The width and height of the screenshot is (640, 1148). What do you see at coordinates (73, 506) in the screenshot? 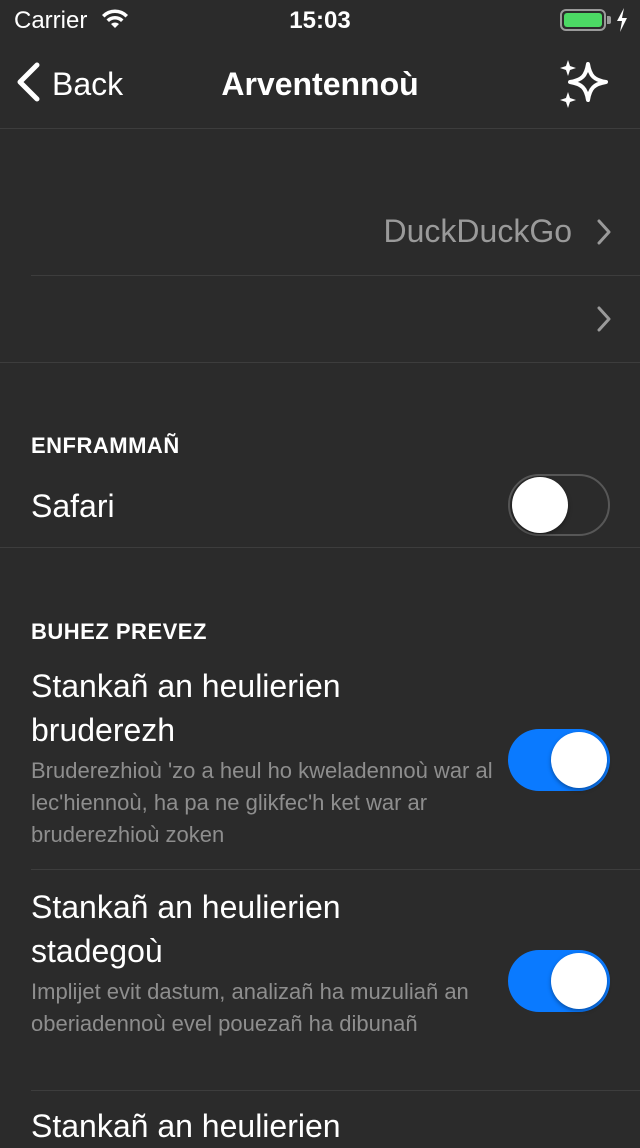
I see `safari-label: Safari` at bounding box center [73, 506].